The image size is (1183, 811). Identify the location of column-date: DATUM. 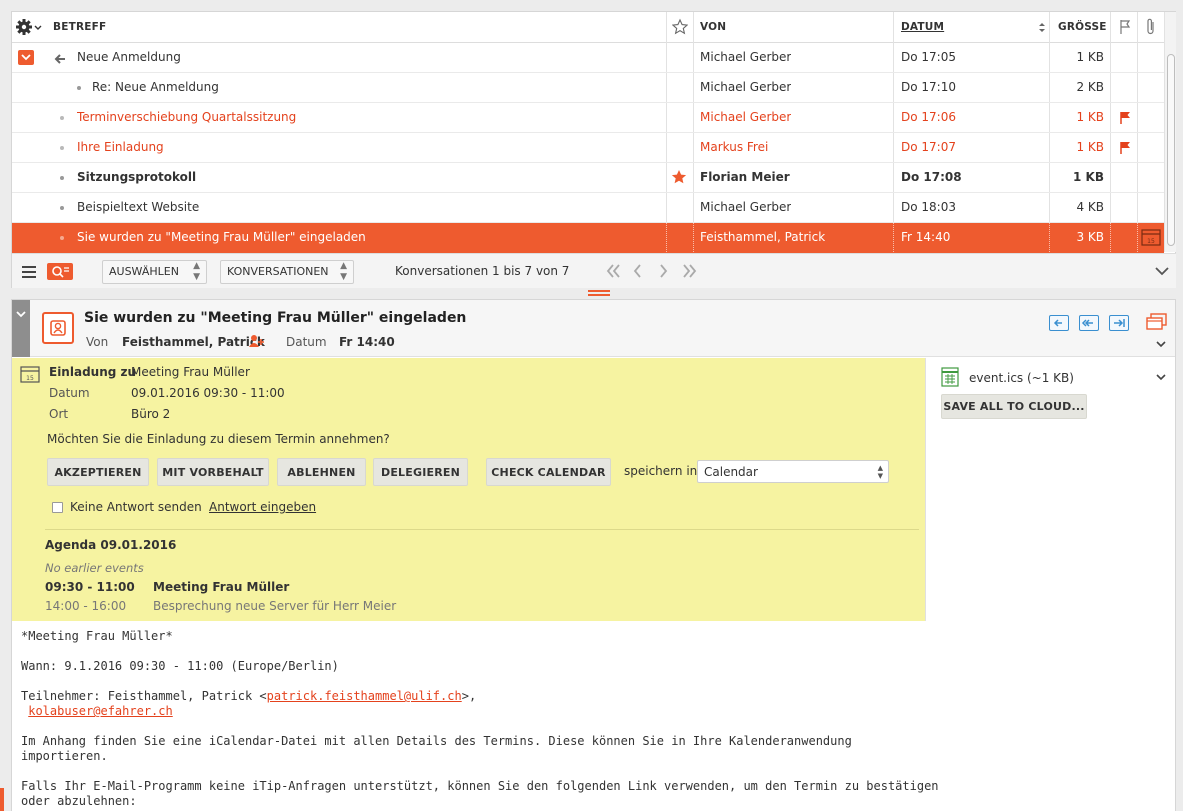
(922, 27).